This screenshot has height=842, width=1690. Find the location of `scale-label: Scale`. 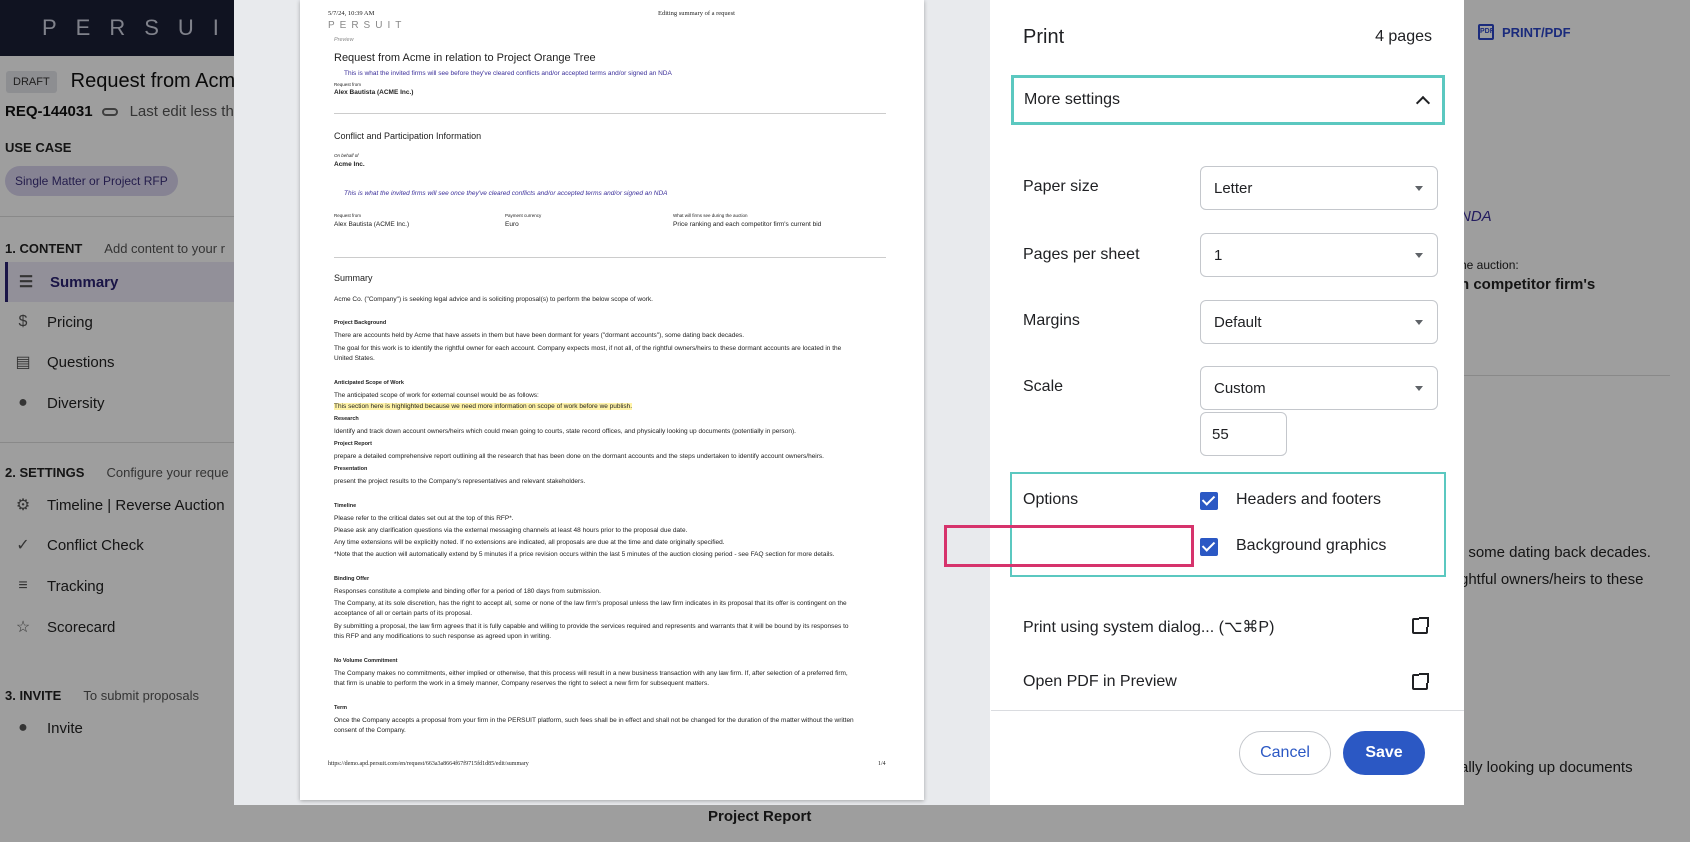

scale-label: Scale is located at coordinates (1043, 386).